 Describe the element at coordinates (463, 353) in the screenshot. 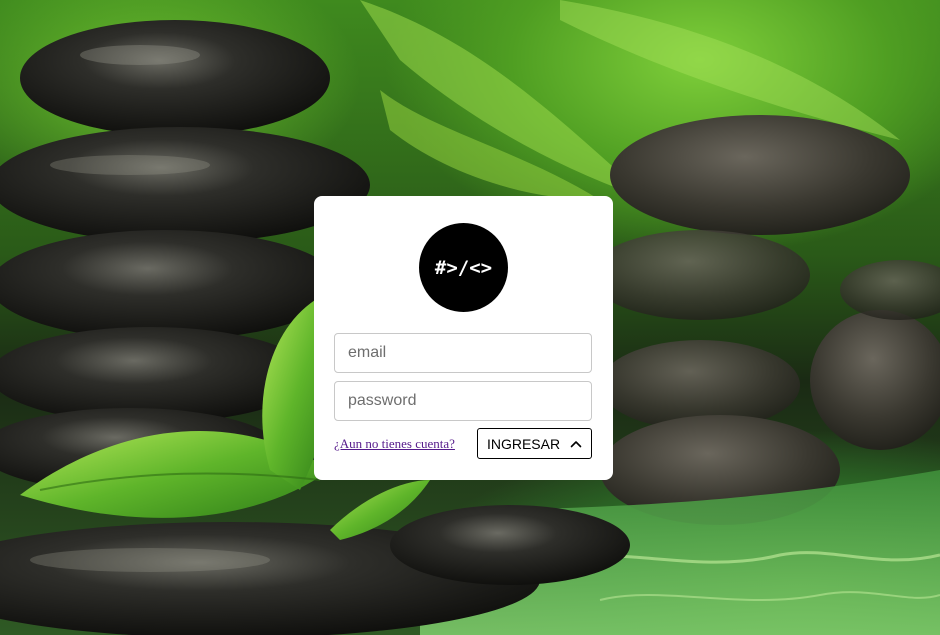

I see `email-input` at that location.